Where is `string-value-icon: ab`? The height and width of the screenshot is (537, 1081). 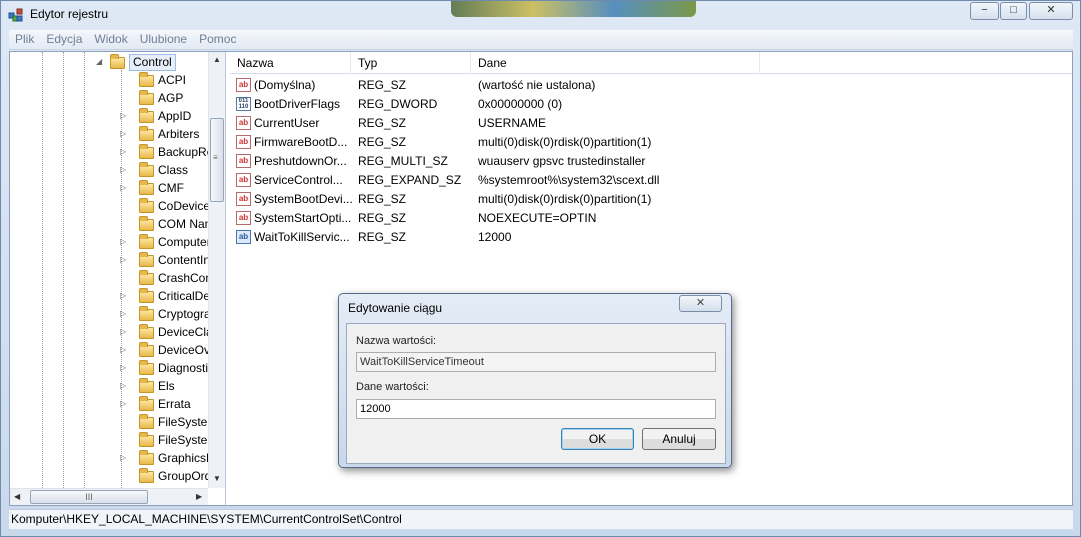 string-value-icon: ab is located at coordinates (243, 180).